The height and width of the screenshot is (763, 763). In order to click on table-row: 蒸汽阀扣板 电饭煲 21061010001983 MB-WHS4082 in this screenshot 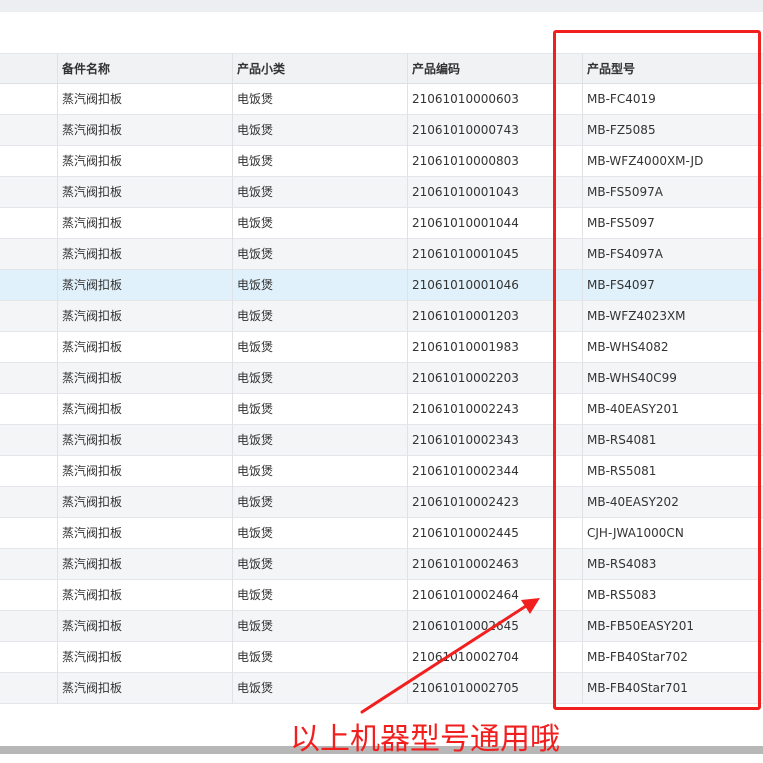, I will do `click(381, 347)`.